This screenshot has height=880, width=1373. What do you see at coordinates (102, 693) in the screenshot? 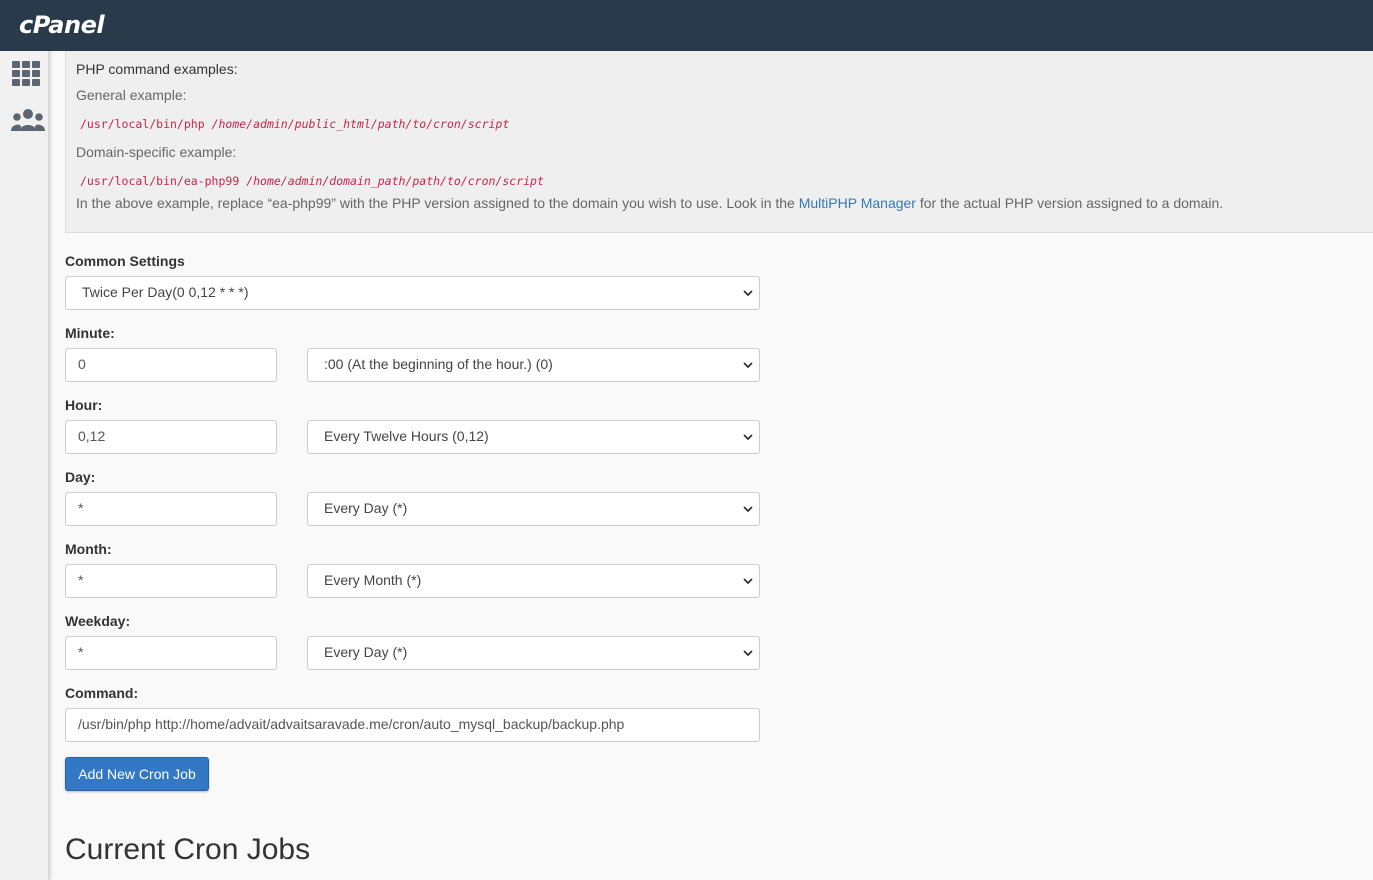
I see `command-label: Command:` at bounding box center [102, 693].